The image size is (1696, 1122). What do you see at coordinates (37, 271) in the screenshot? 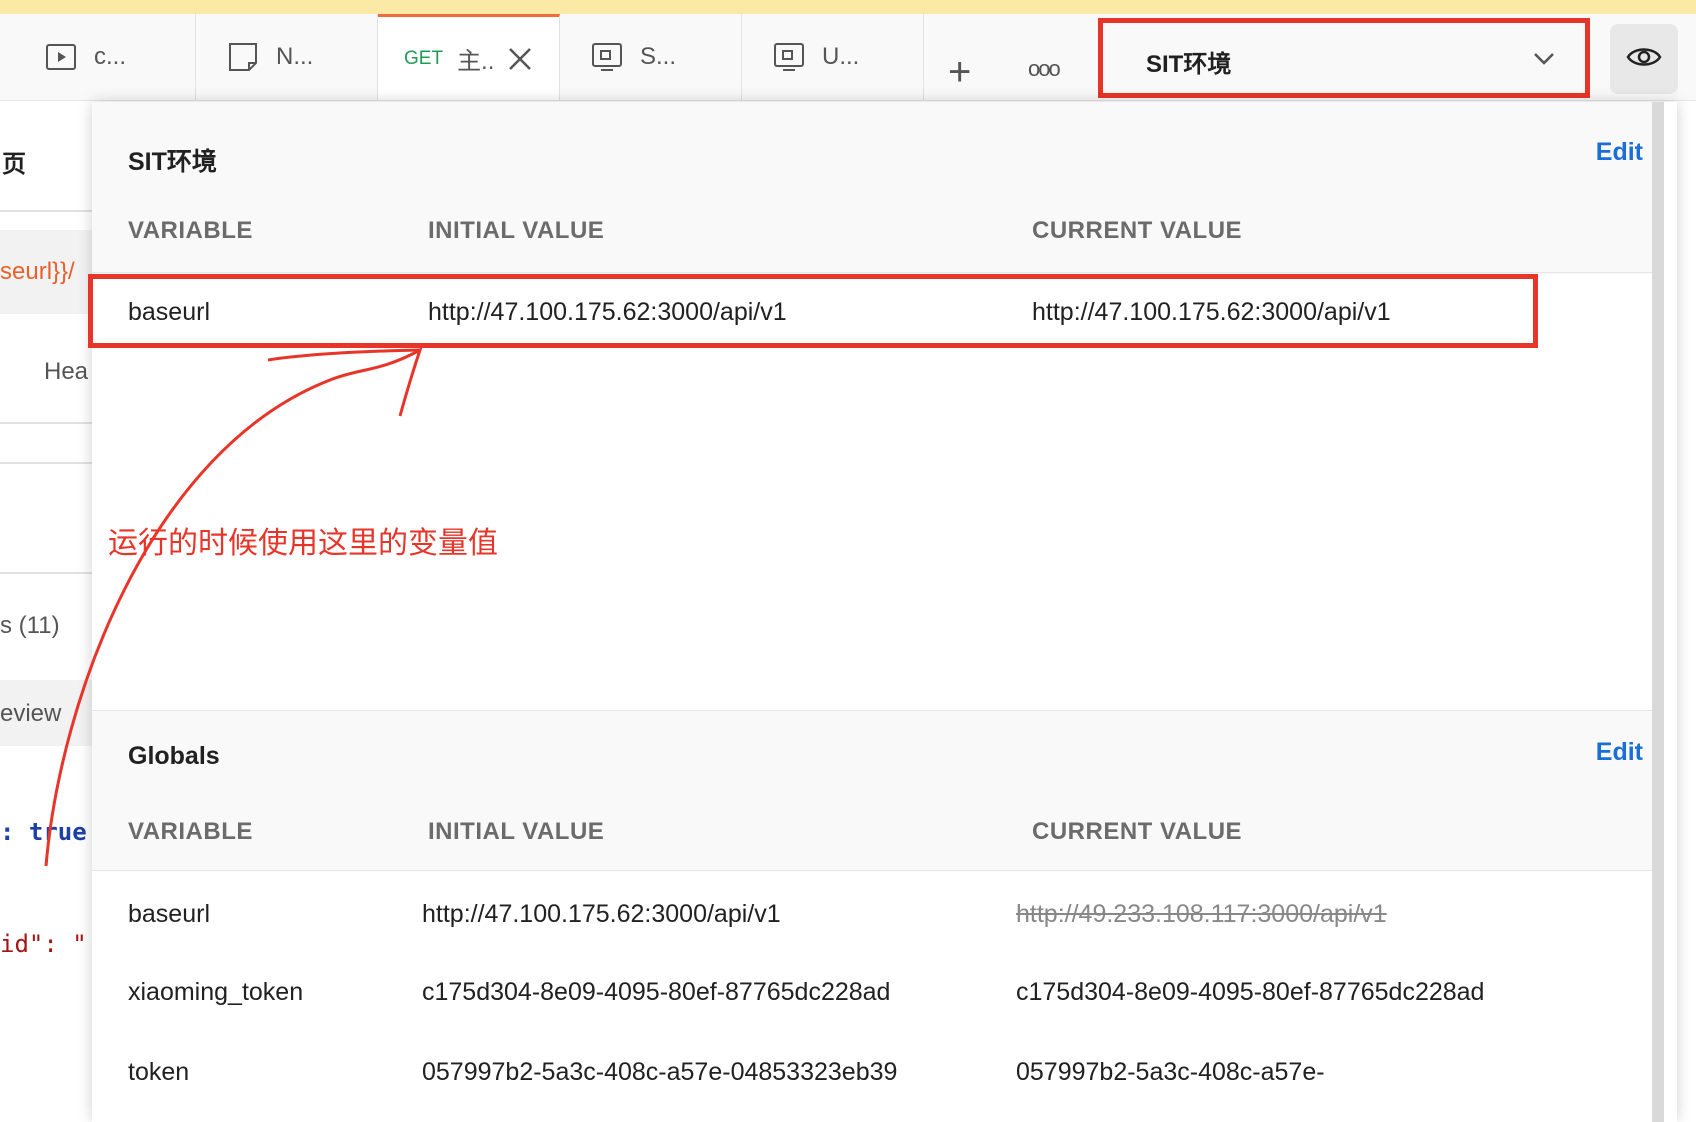
I see `url-fragment: seurl}}/` at bounding box center [37, 271].